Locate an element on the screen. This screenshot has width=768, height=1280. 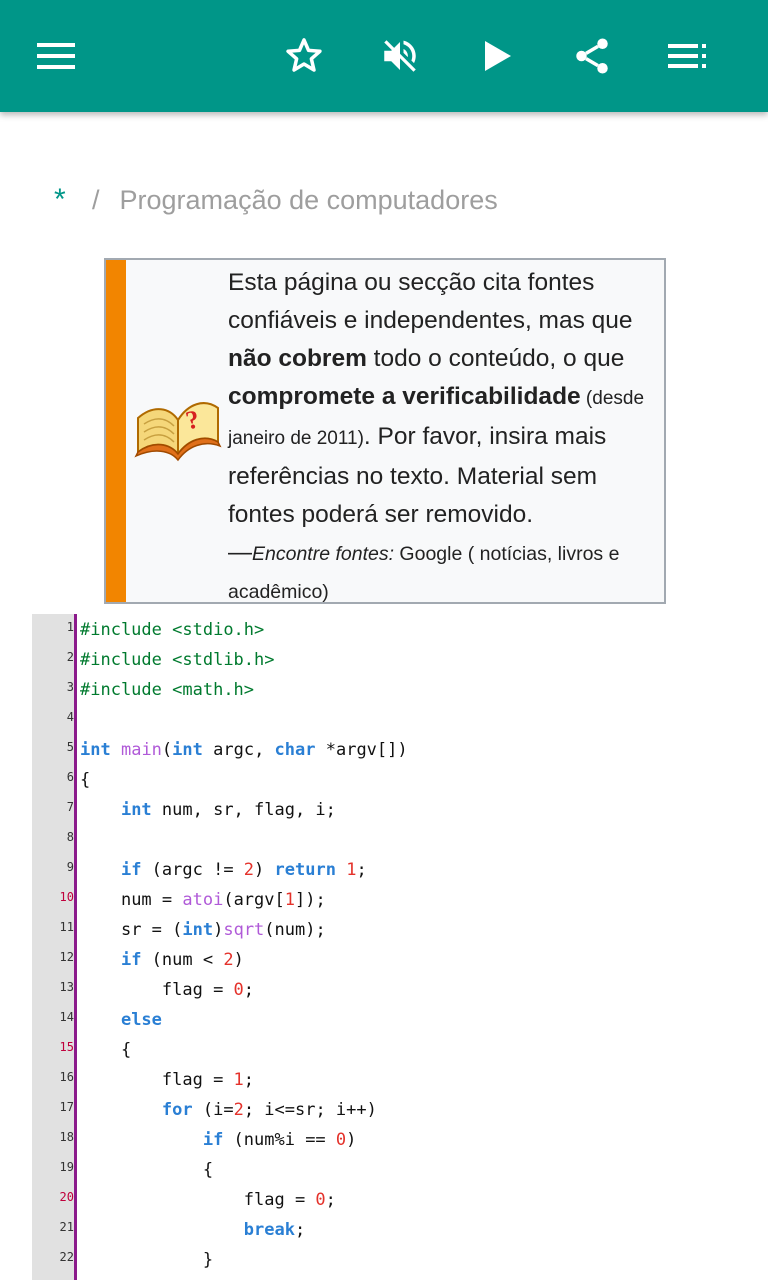
code-token: for is located at coordinates (177, 1110).